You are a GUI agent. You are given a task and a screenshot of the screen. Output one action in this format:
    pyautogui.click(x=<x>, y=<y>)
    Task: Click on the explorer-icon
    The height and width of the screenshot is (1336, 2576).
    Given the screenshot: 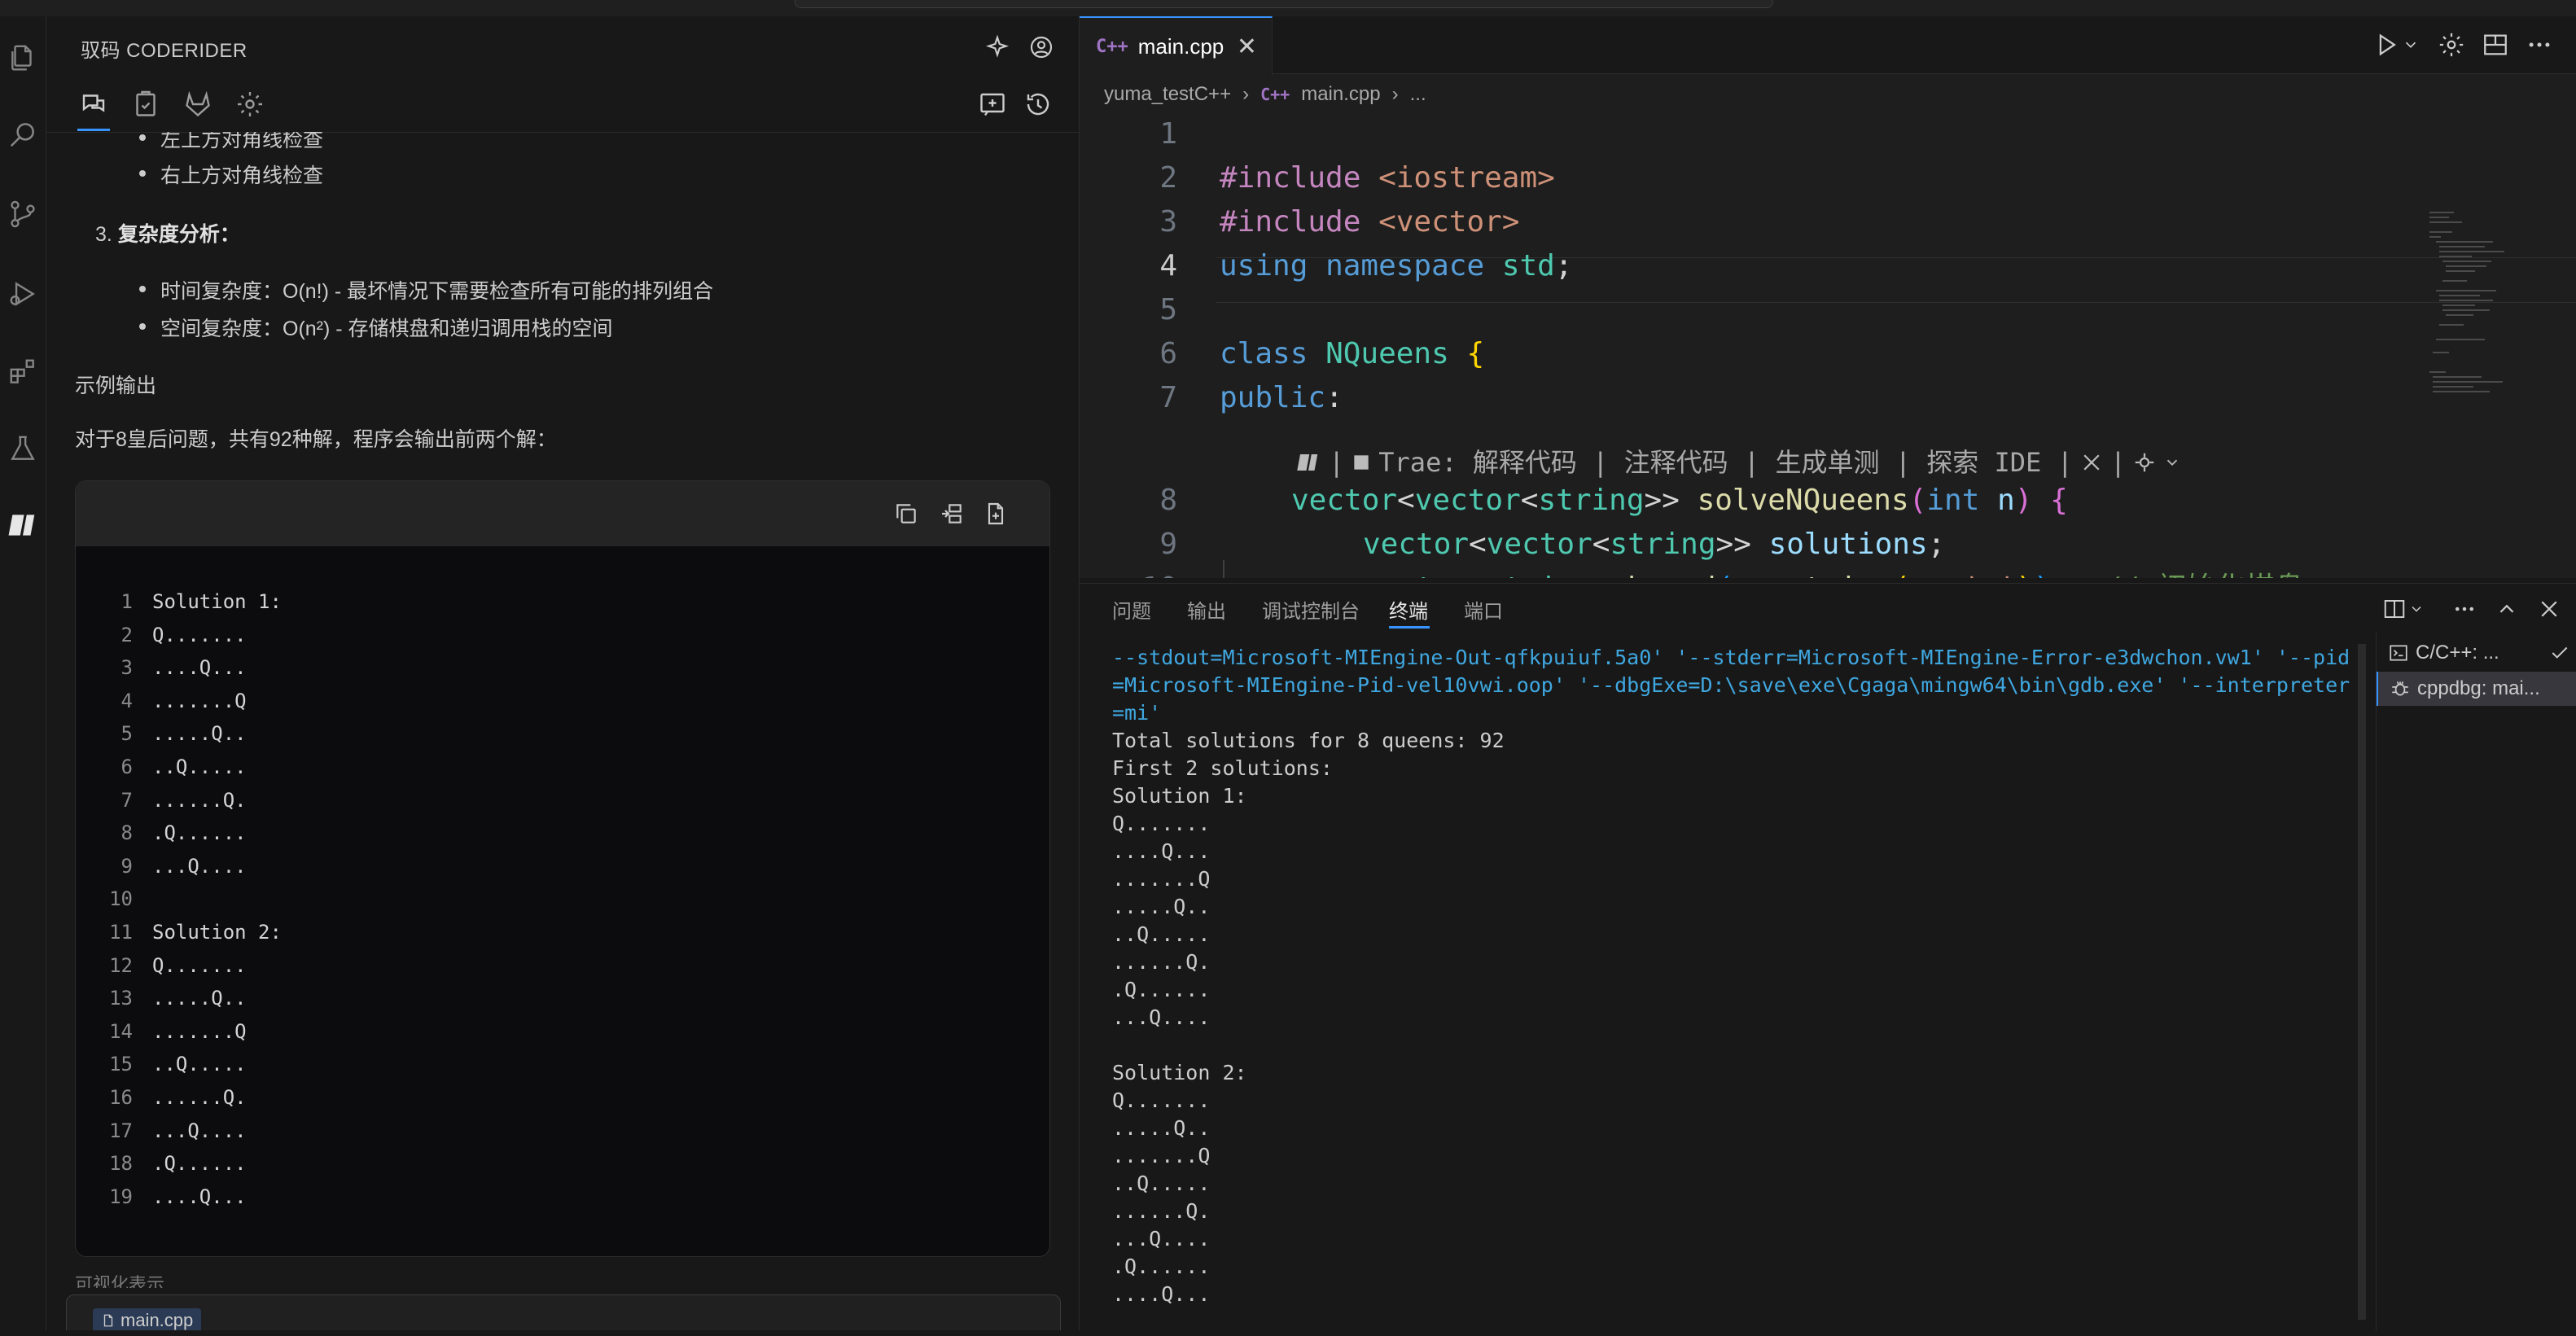 What is the action you would take?
    pyautogui.click(x=23, y=57)
    